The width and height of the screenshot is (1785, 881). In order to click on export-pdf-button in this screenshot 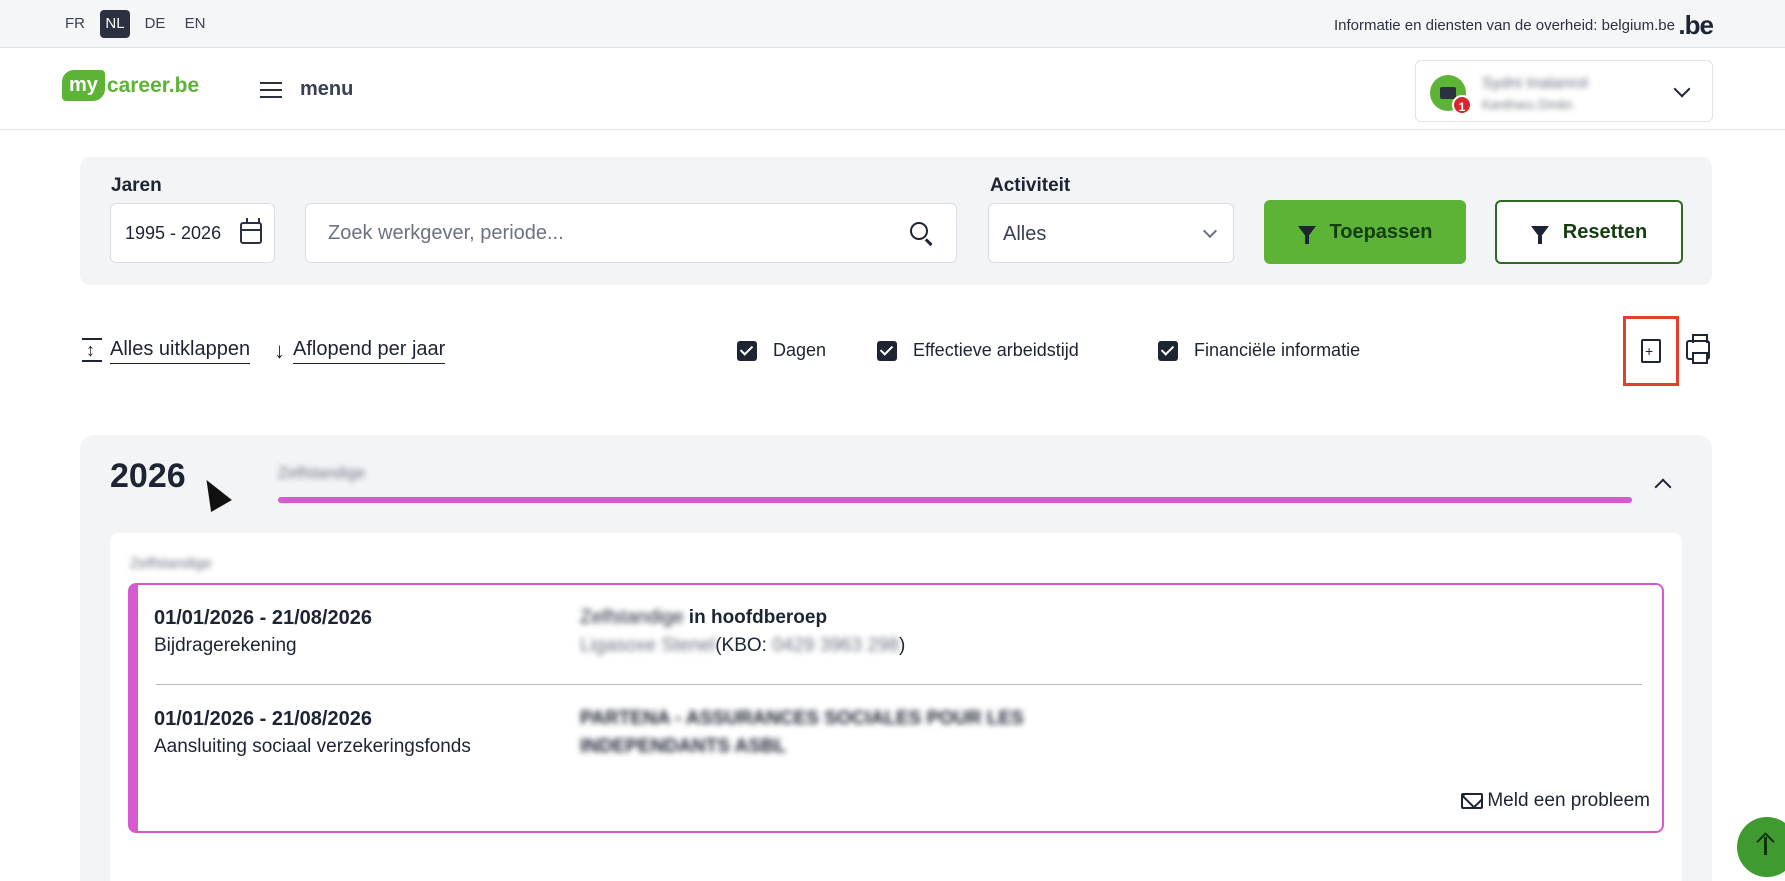, I will do `click(1651, 351)`.